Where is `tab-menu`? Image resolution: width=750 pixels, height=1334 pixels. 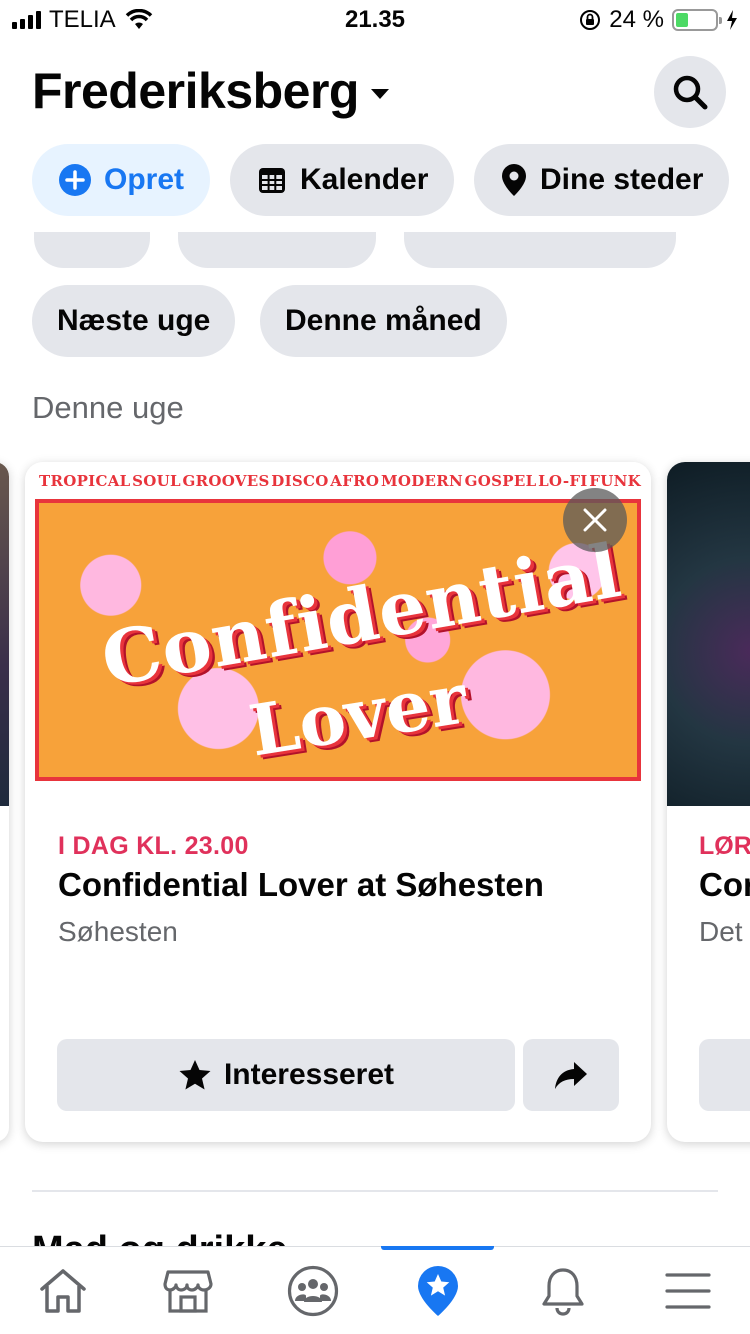 tab-menu is located at coordinates (687, 1290).